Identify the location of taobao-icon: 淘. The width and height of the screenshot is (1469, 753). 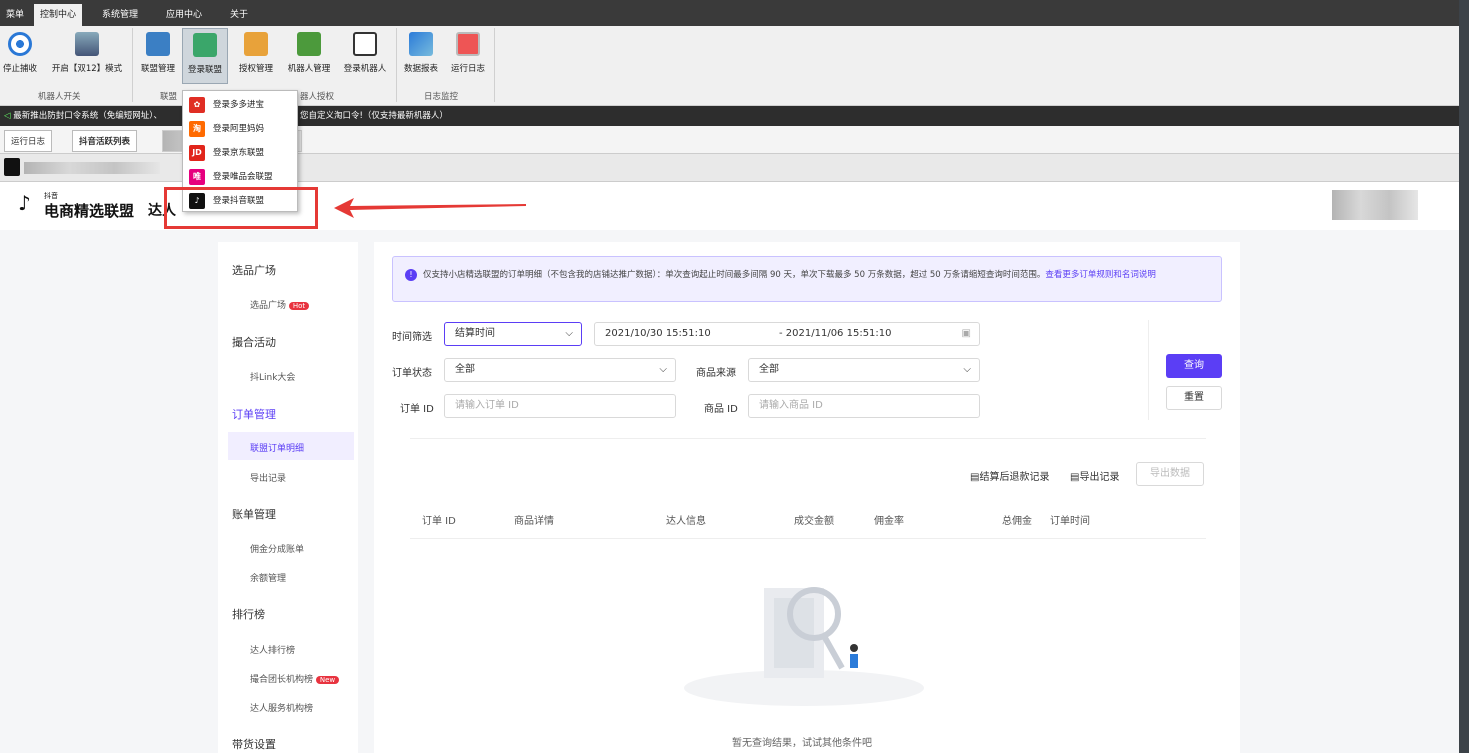
(197, 129).